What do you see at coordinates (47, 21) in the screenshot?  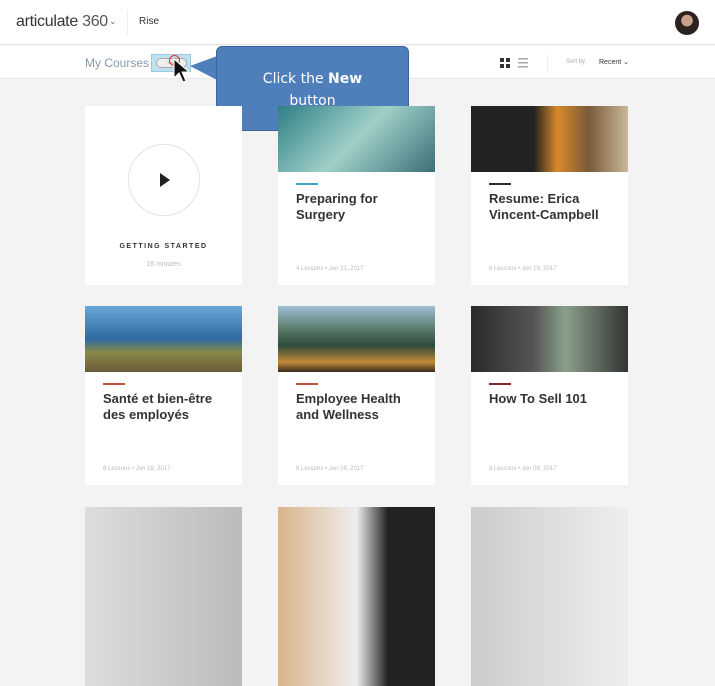 I see `logo-text: articulate` at bounding box center [47, 21].